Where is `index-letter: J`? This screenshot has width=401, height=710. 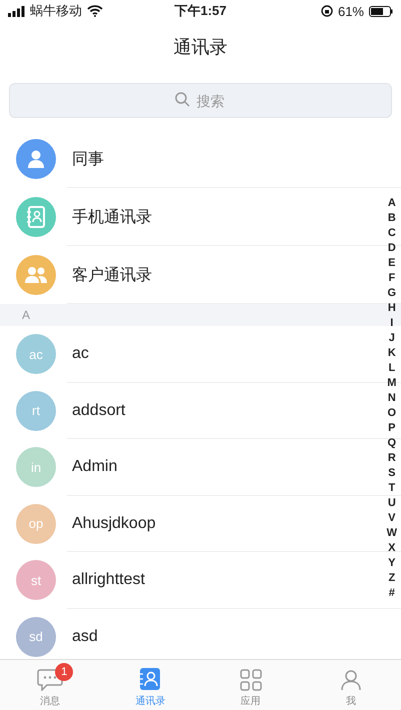 index-letter: J is located at coordinates (391, 338).